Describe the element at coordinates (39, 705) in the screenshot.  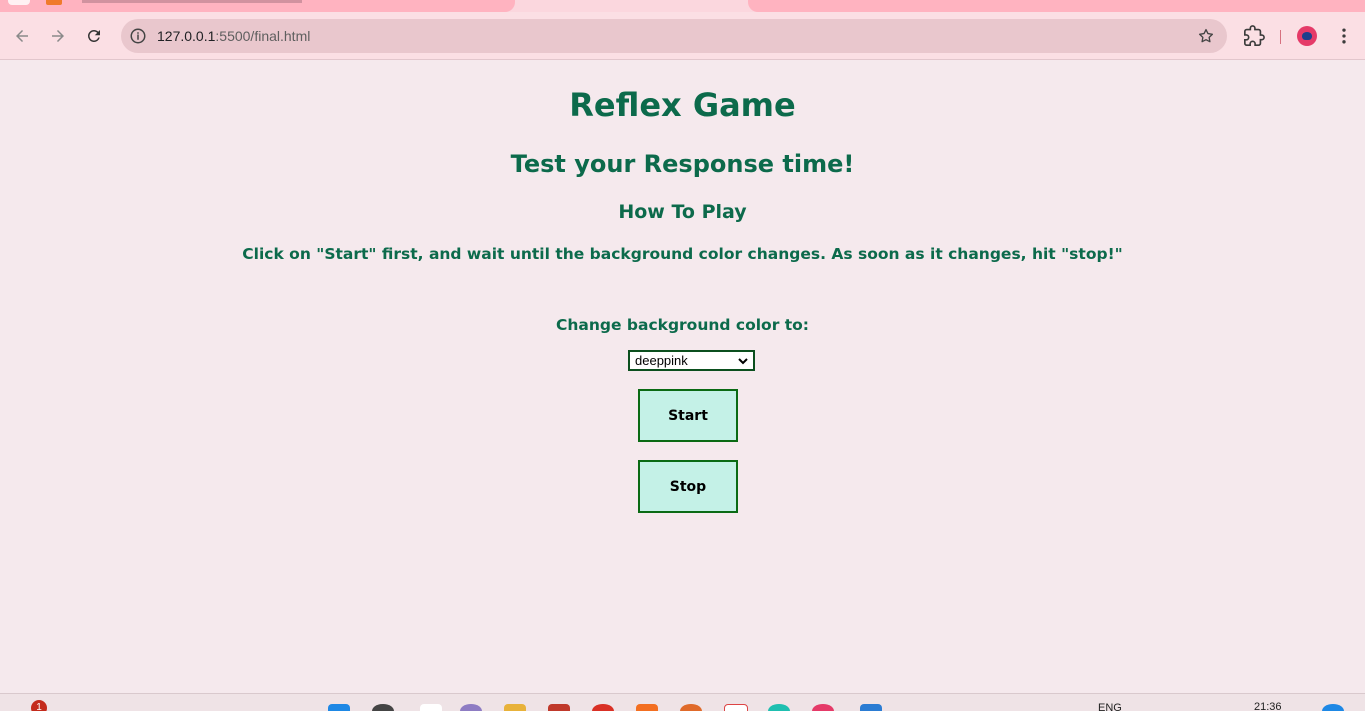
I see `notification-badge: 1` at that location.